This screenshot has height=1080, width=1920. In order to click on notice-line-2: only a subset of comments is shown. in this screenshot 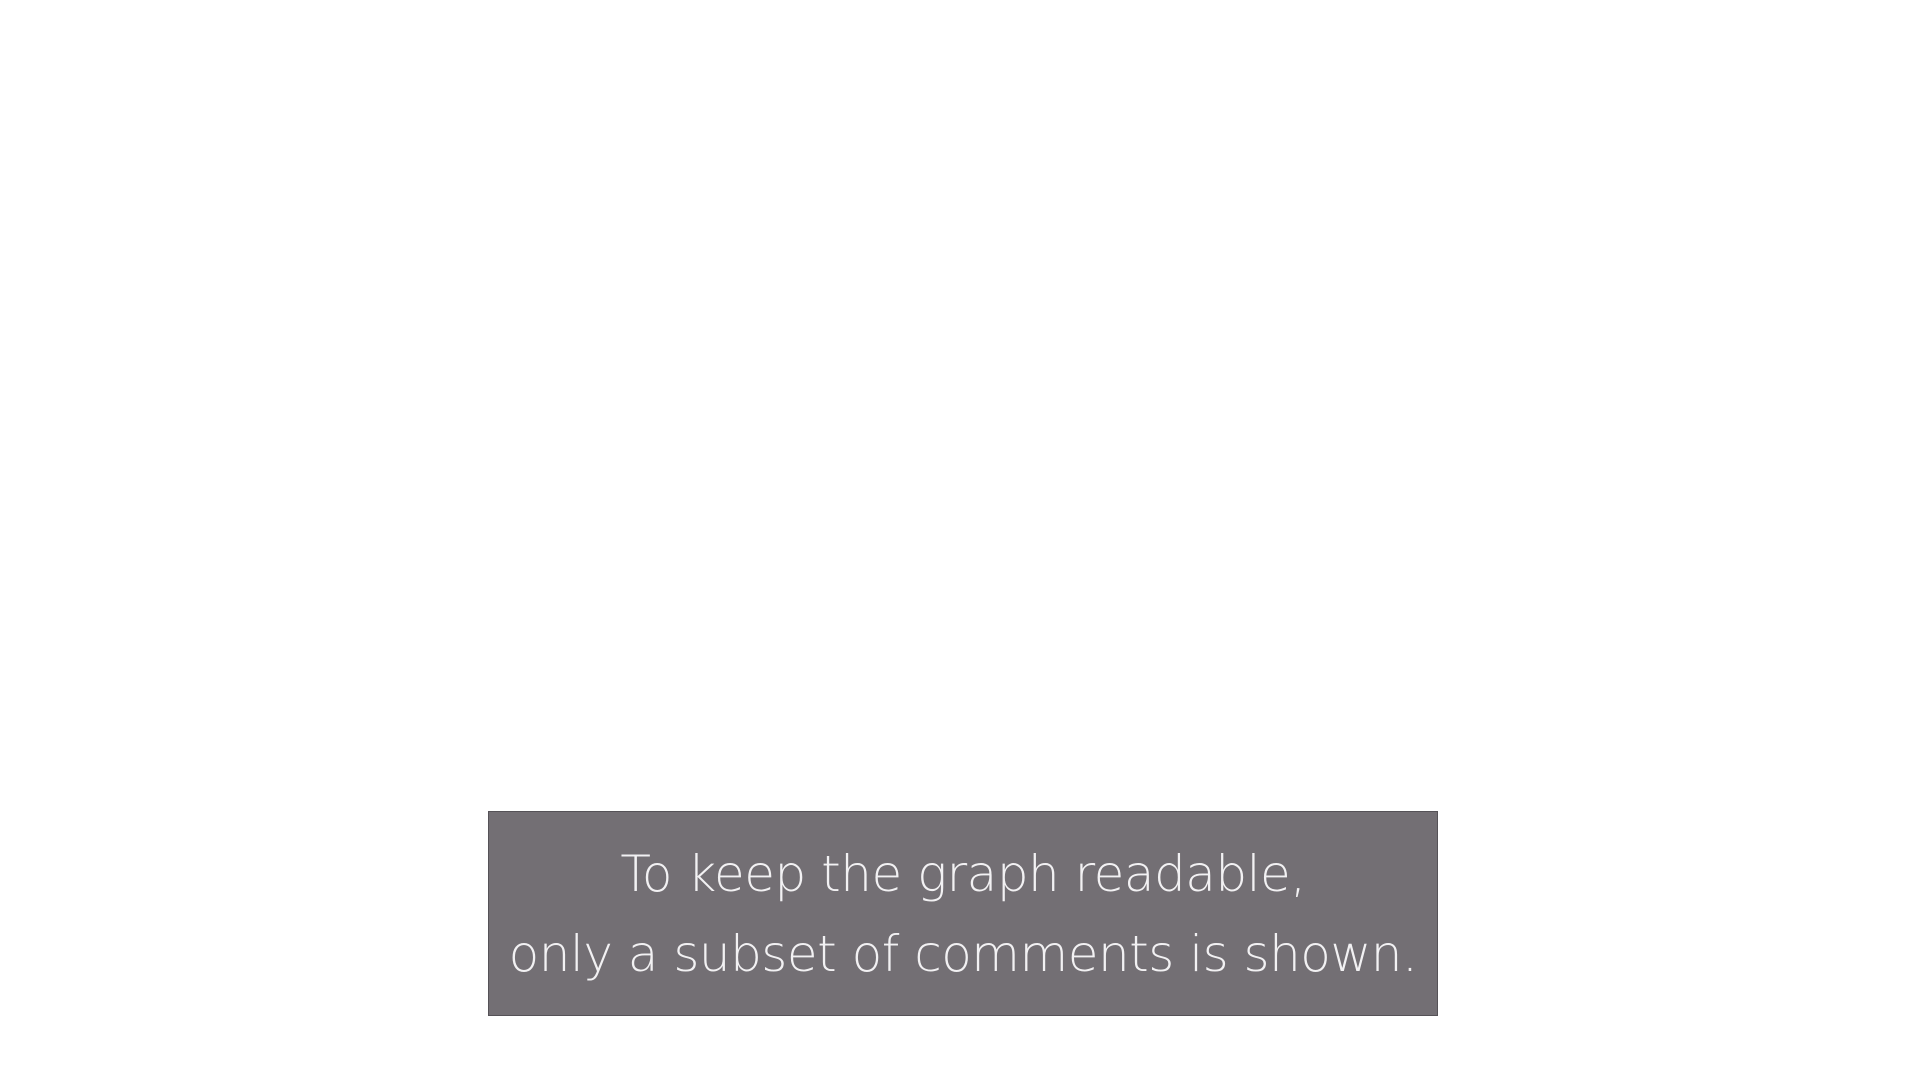, I will do `click(963, 953)`.